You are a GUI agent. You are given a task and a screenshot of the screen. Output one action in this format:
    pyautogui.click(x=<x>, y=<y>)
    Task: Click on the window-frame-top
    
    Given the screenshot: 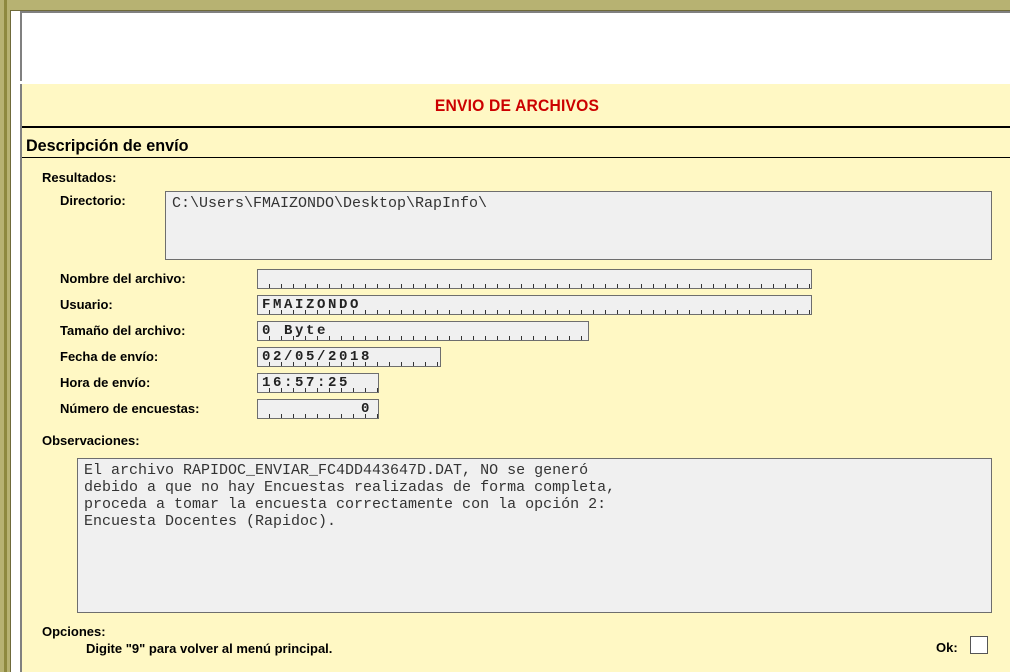 What is the action you would take?
    pyautogui.click(x=510, y=5)
    